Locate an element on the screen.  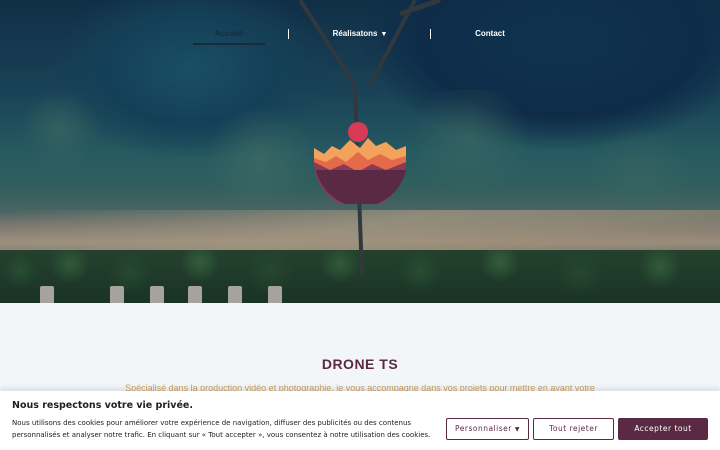
nav-item-label: Contact is located at coordinates (490, 33).